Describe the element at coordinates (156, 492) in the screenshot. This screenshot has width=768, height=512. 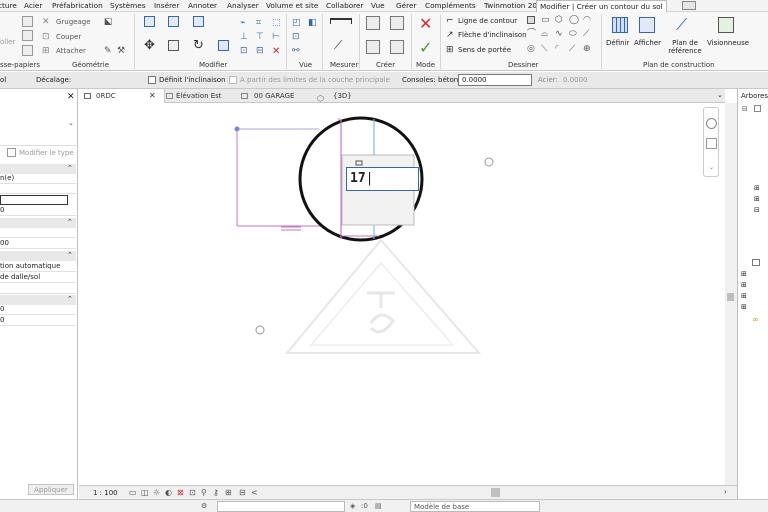
I see `sun-path-icon: ☼` at that location.